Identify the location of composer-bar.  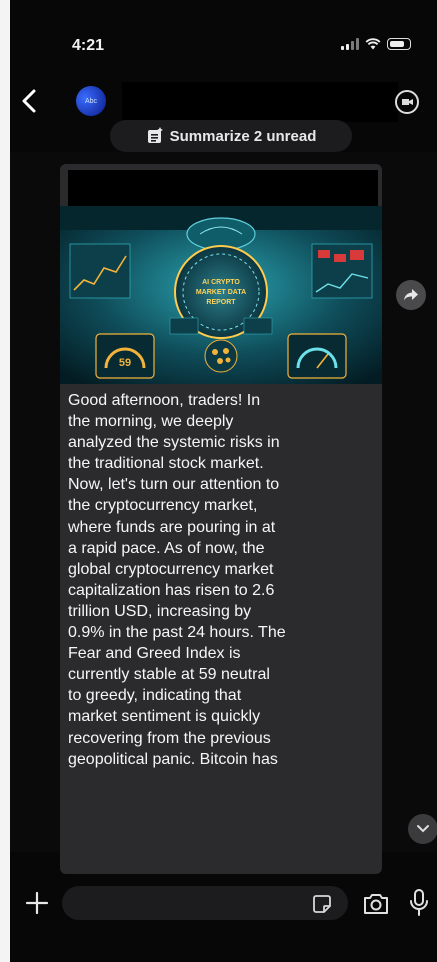
(223, 906).